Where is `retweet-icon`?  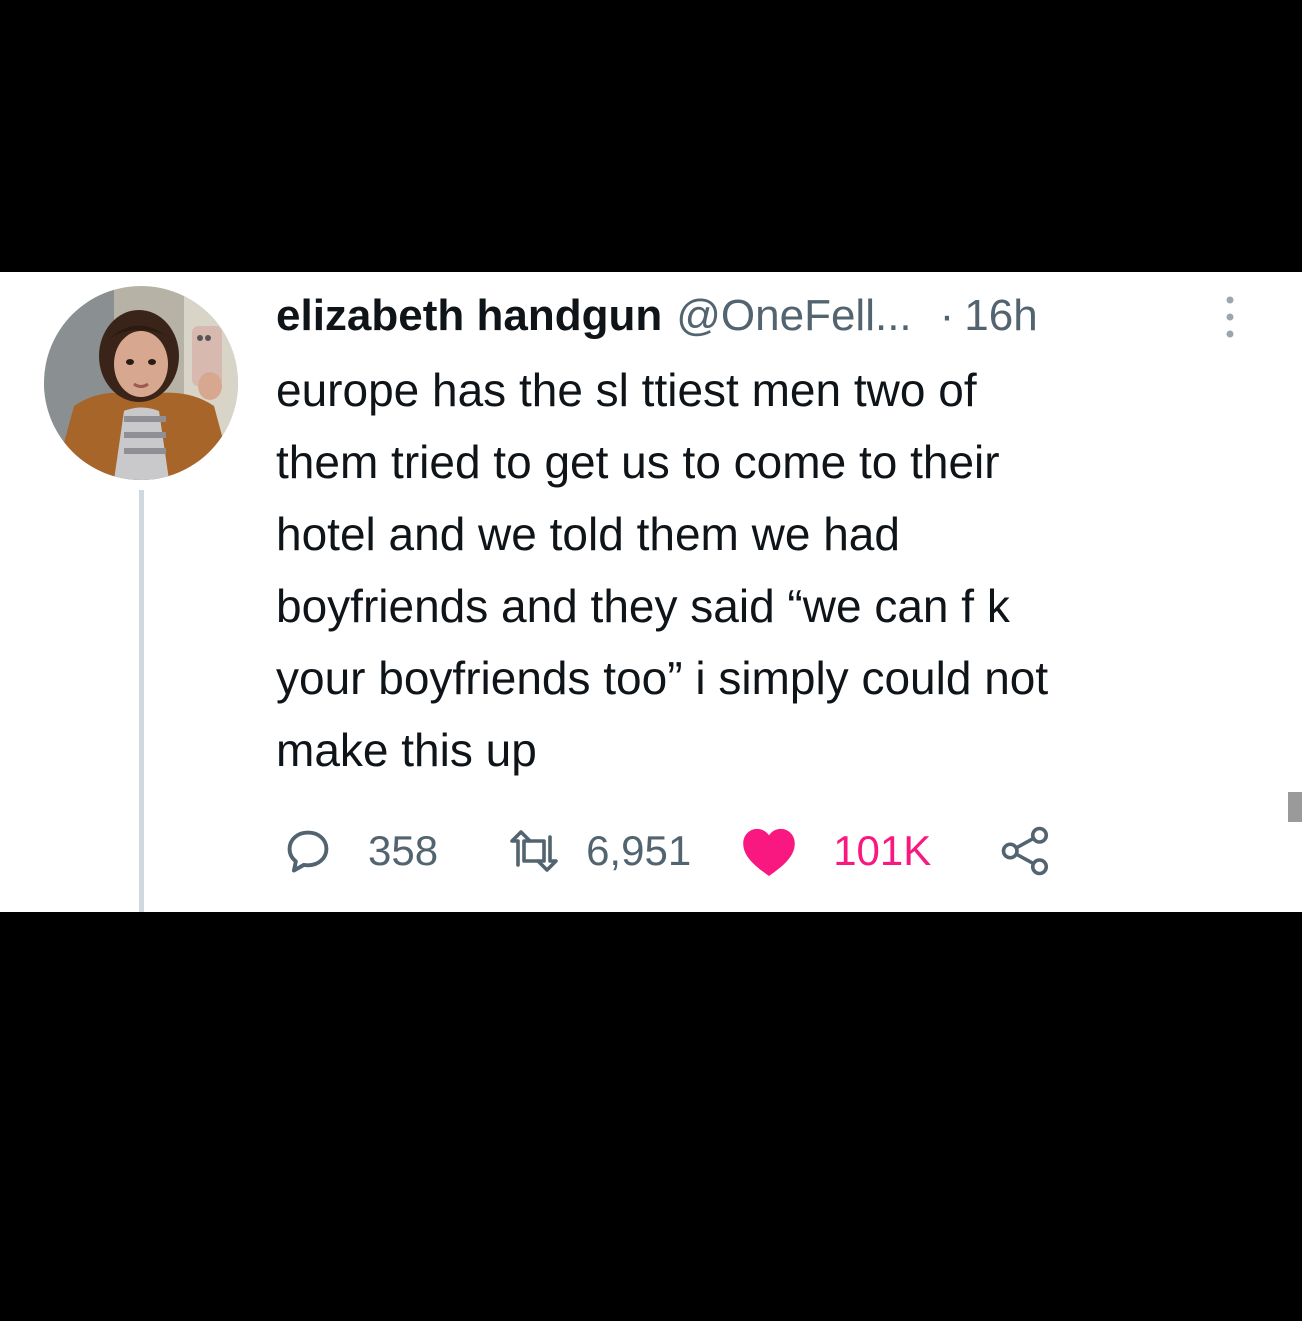 retweet-icon is located at coordinates (534, 851).